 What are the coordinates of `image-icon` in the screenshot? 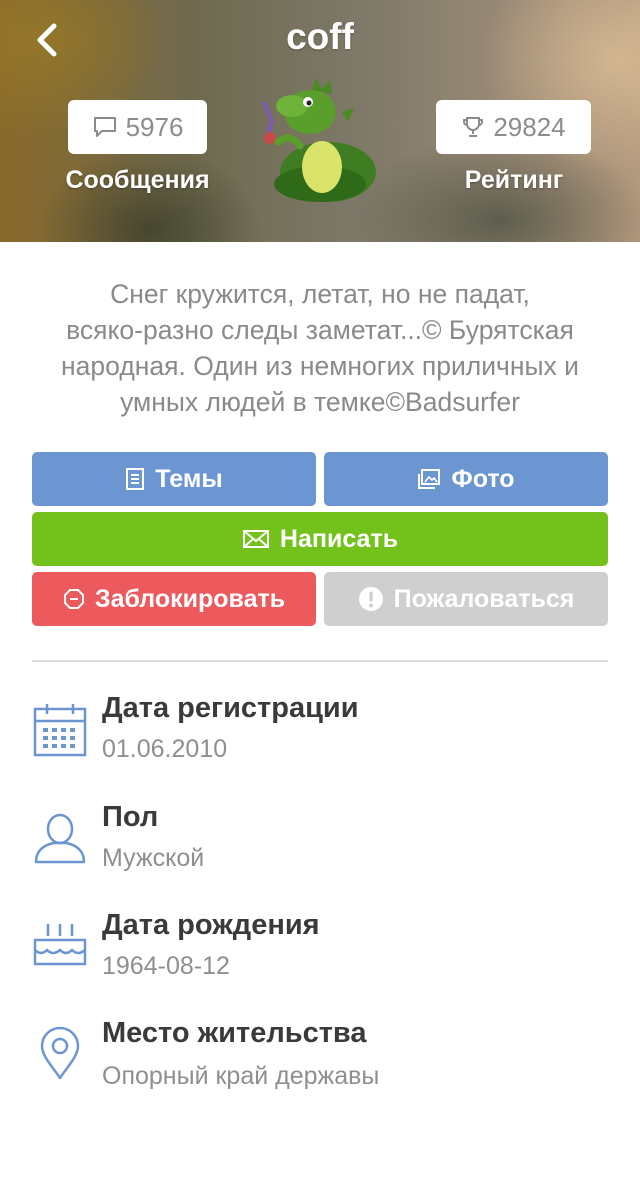 It's located at (429, 479).